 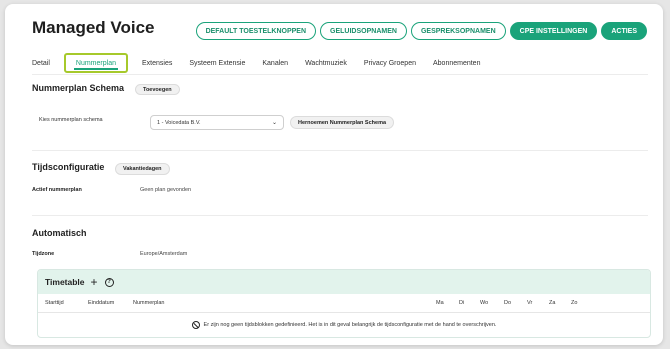 What do you see at coordinates (340, 74) in the screenshot?
I see `tab-divider` at bounding box center [340, 74].